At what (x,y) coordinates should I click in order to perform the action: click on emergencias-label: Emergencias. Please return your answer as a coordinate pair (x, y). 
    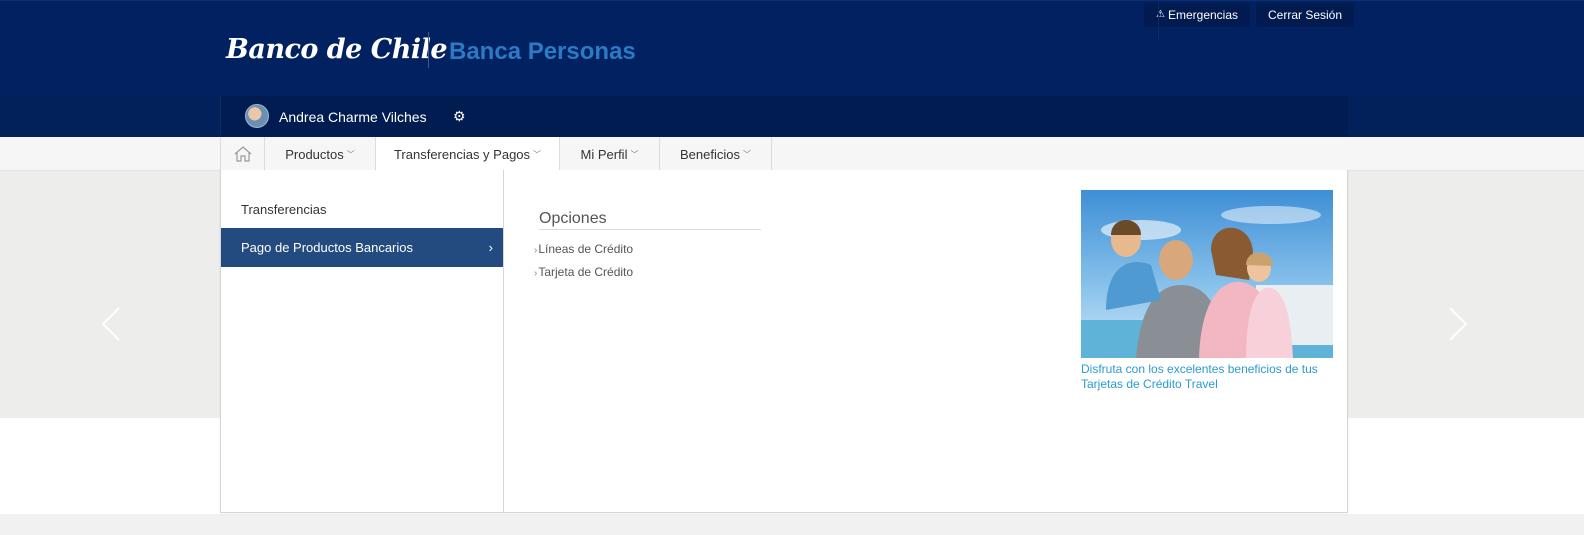
    Looking at the image, I should click on (1202, 15).